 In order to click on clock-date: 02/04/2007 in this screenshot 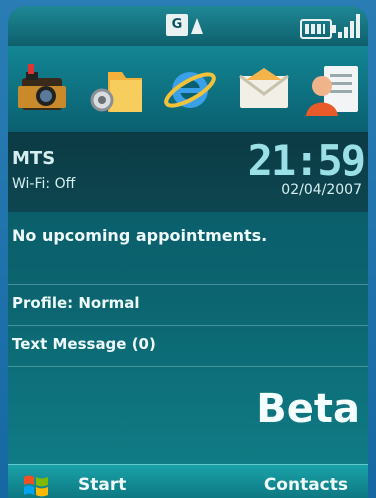, I will do `click(321, 190)`.